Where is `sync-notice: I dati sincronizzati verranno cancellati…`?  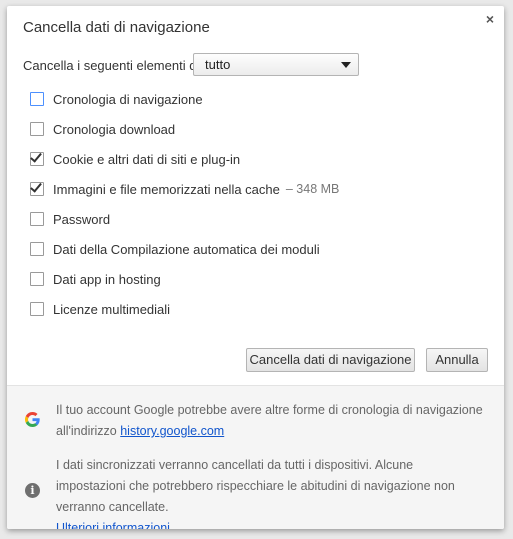
sync-notice: I dati sincronizzati verranno cancellati… is located at coordinates (271, 492).